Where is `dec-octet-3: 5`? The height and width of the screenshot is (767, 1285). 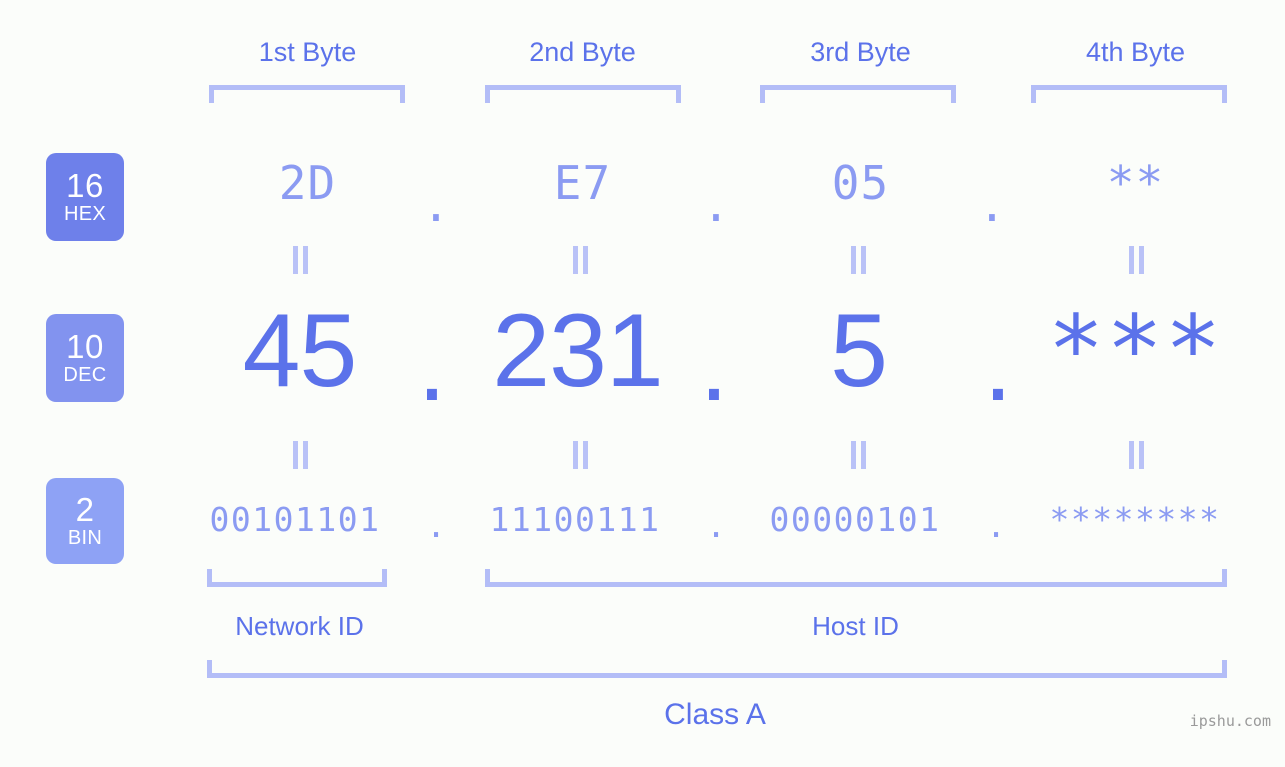 dec-octet-3: 5 is located at coordinates (859, 351).